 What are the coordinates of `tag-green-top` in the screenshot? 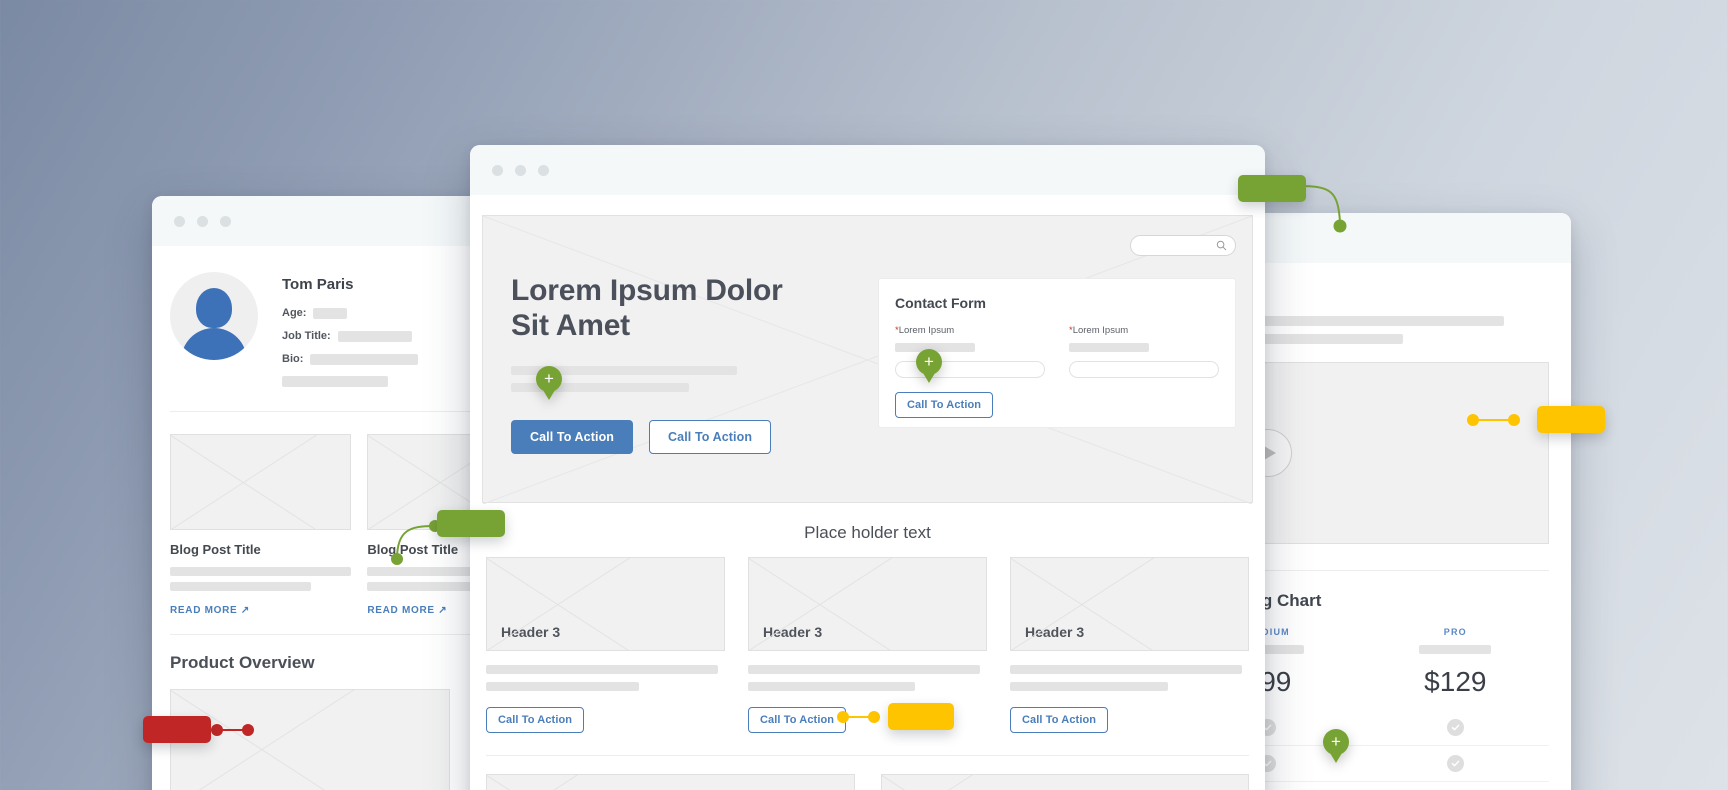 It's located at (1272, 188).